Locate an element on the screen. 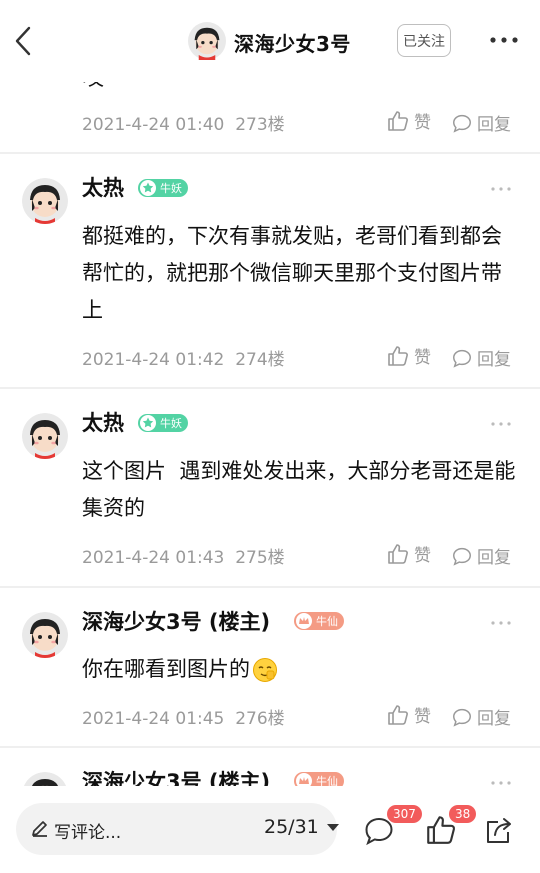 The height and width of the screenshot is (873, 540). post-floor: 273楼 is located at coordinates (260, 125).